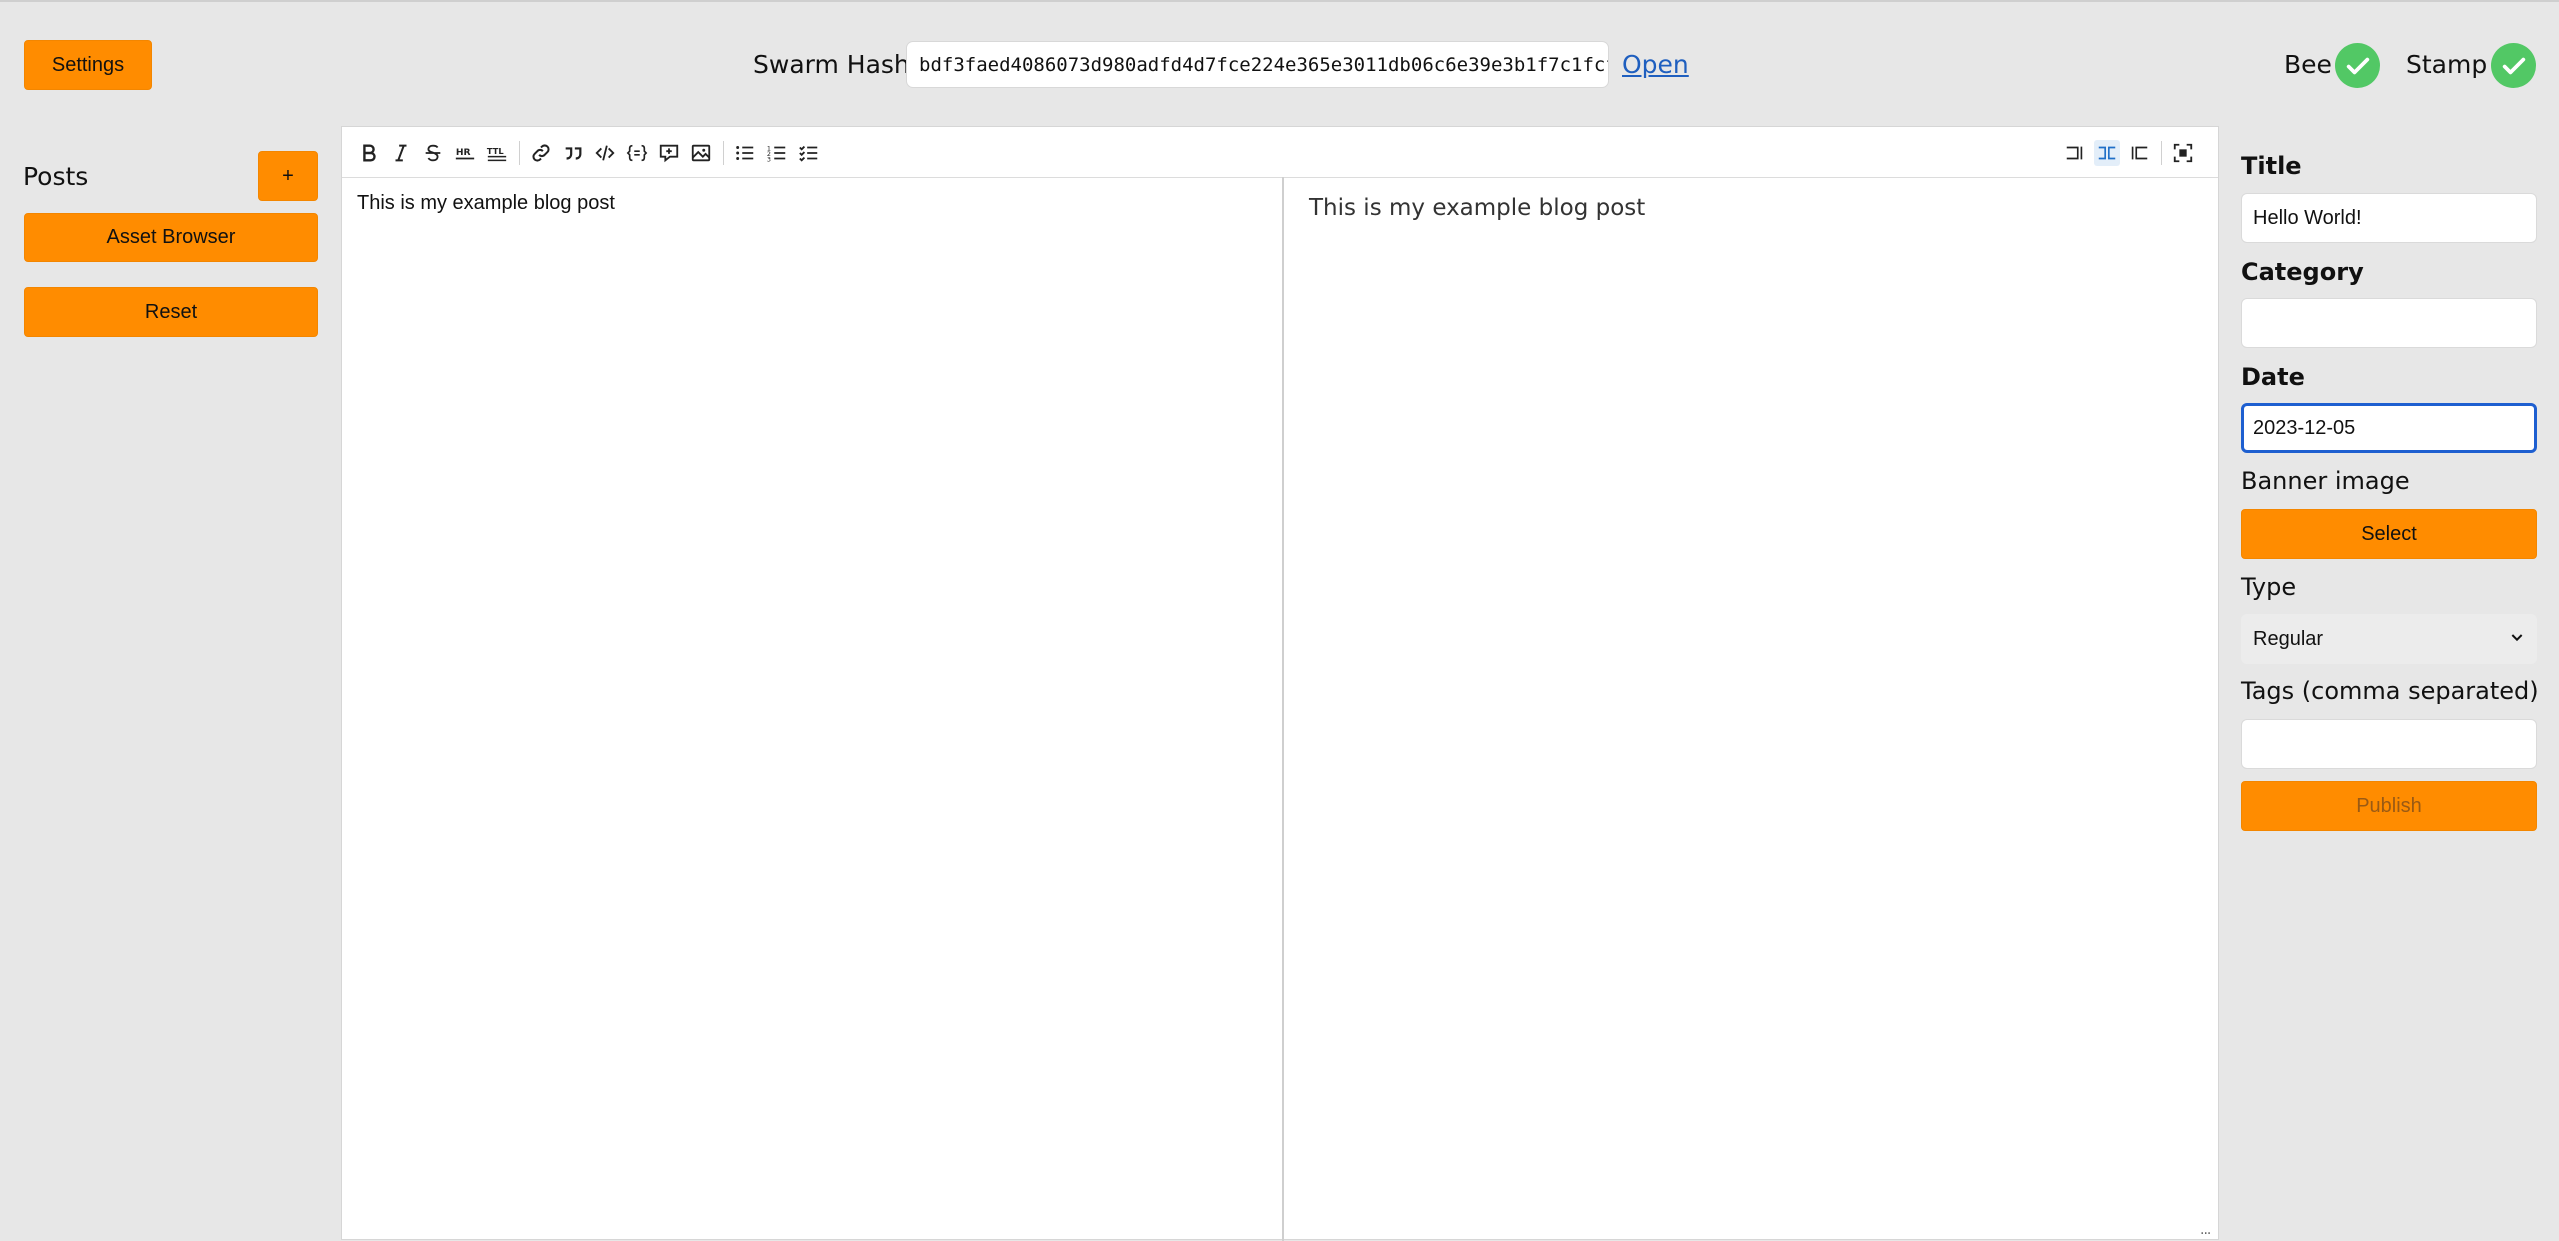  What do you see at coordinates (669, 153) in the screenshot?
I see `comment-icon` at bounding box center [669, 153].